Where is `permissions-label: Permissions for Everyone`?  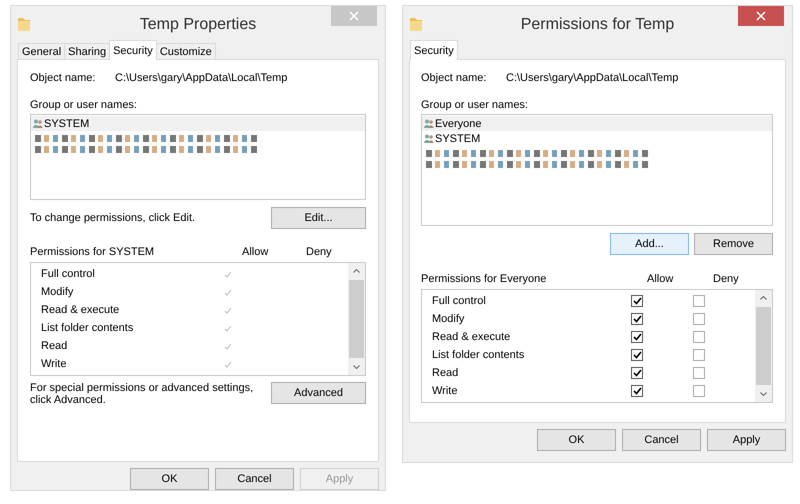
permissions-label: Permissions for Everyone is located at coordinates (484, 279).